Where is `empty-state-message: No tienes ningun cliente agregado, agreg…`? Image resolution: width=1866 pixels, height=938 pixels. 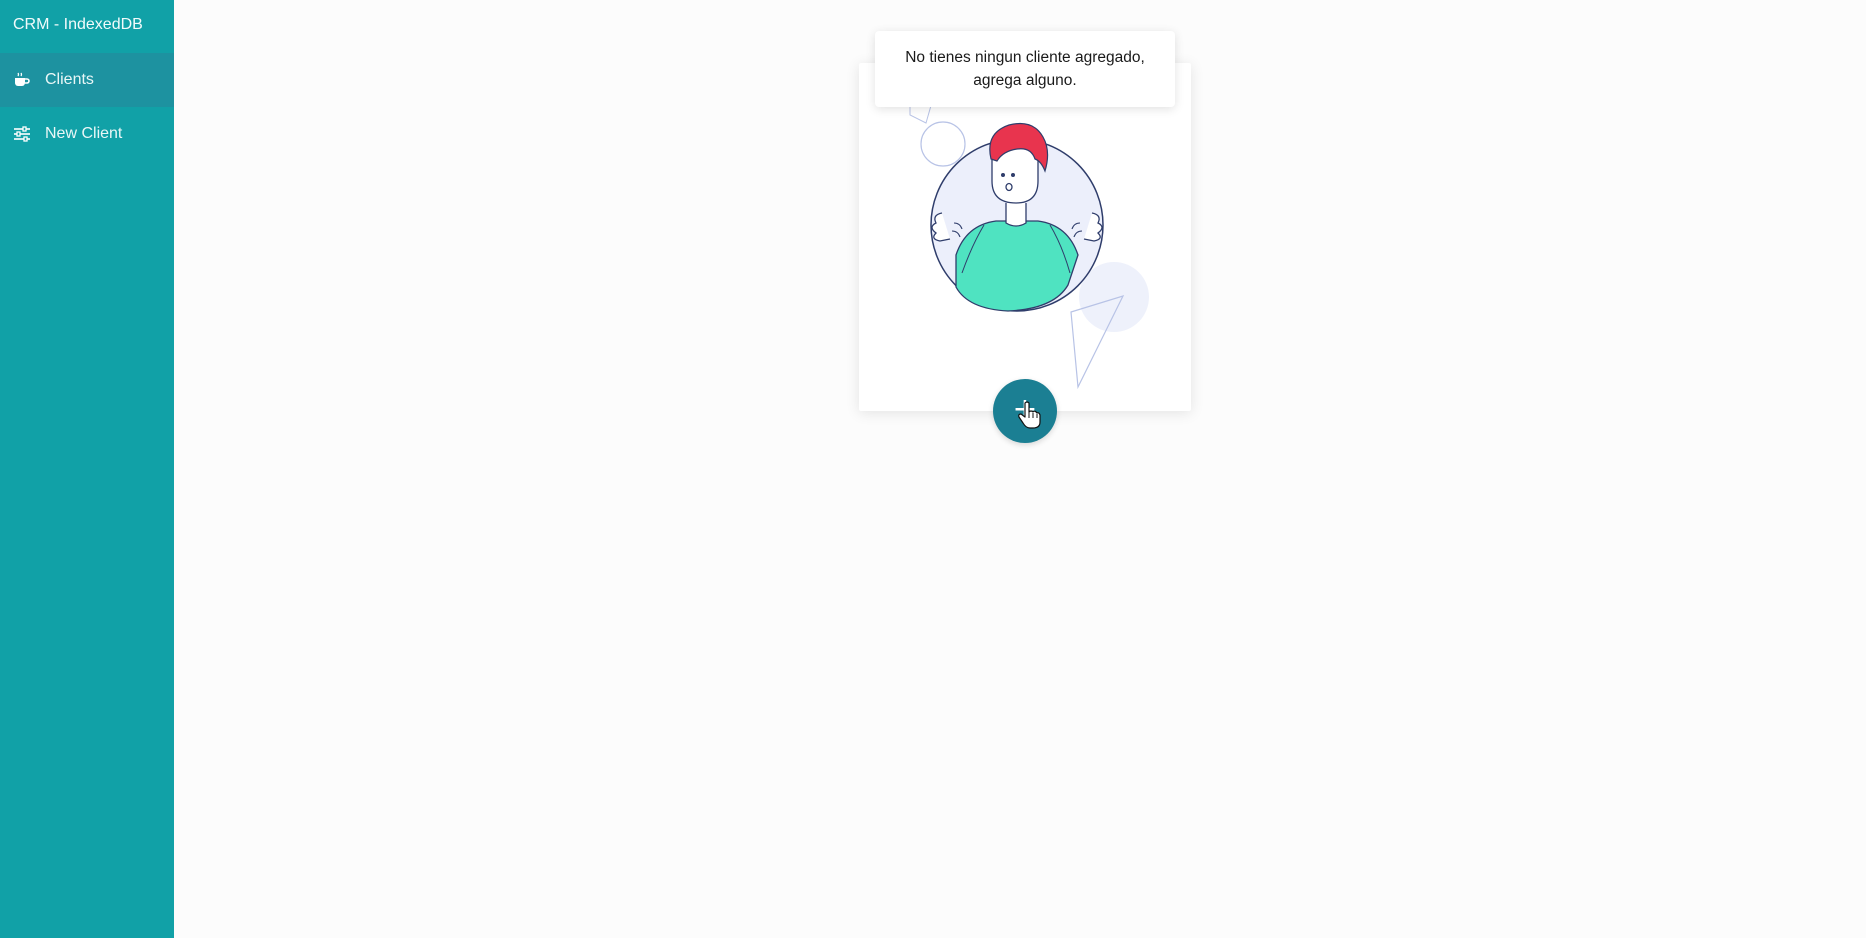
empty-state-message: No tienes ningun cliente agregado, agreg… is located at coordinates (1025, 69).